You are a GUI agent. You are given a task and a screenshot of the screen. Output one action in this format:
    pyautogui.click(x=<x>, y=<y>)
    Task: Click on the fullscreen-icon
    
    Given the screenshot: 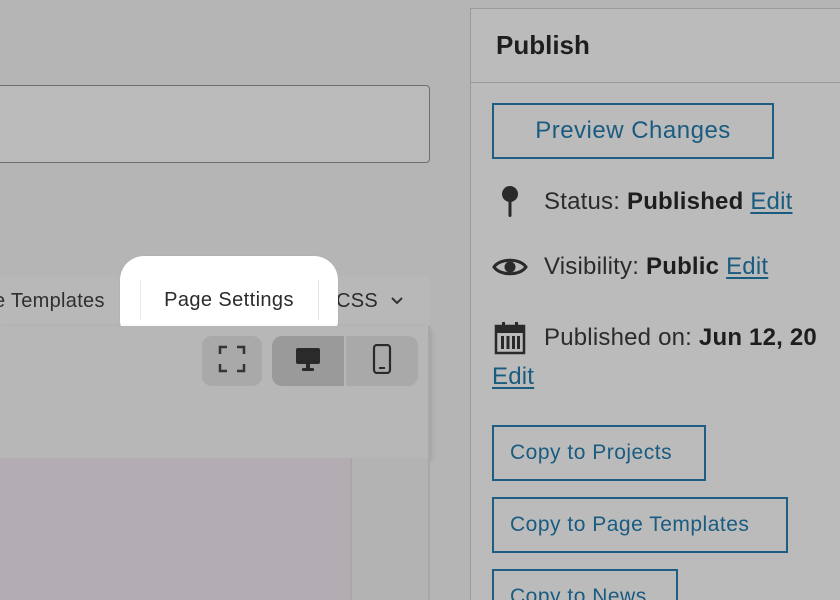 What is the action you would take?
    pyautogui.click(x=232, y=361)
    